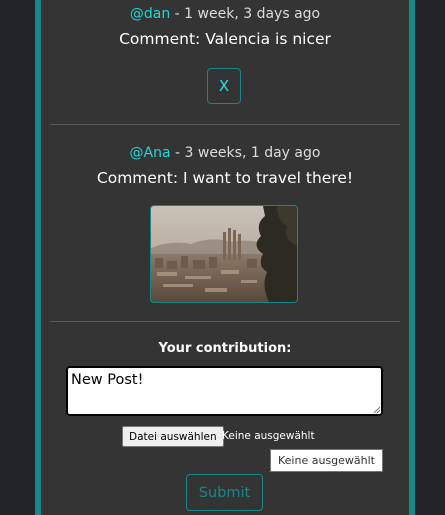 The height and width of the screenshot is (515, 445). I want to click on post-textarea: New Post!, so click(224, 391).